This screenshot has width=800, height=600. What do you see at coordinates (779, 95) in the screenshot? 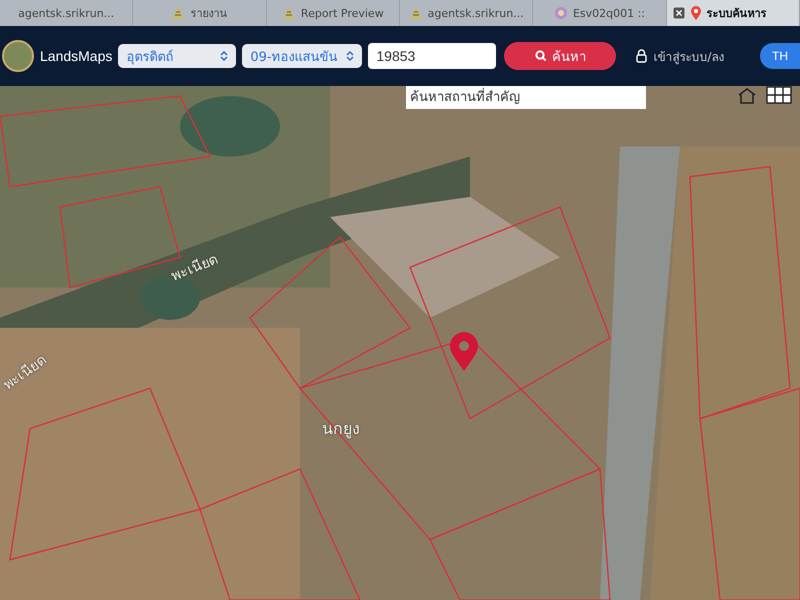
I see `grid-icon` at bounding box center [779, 95].